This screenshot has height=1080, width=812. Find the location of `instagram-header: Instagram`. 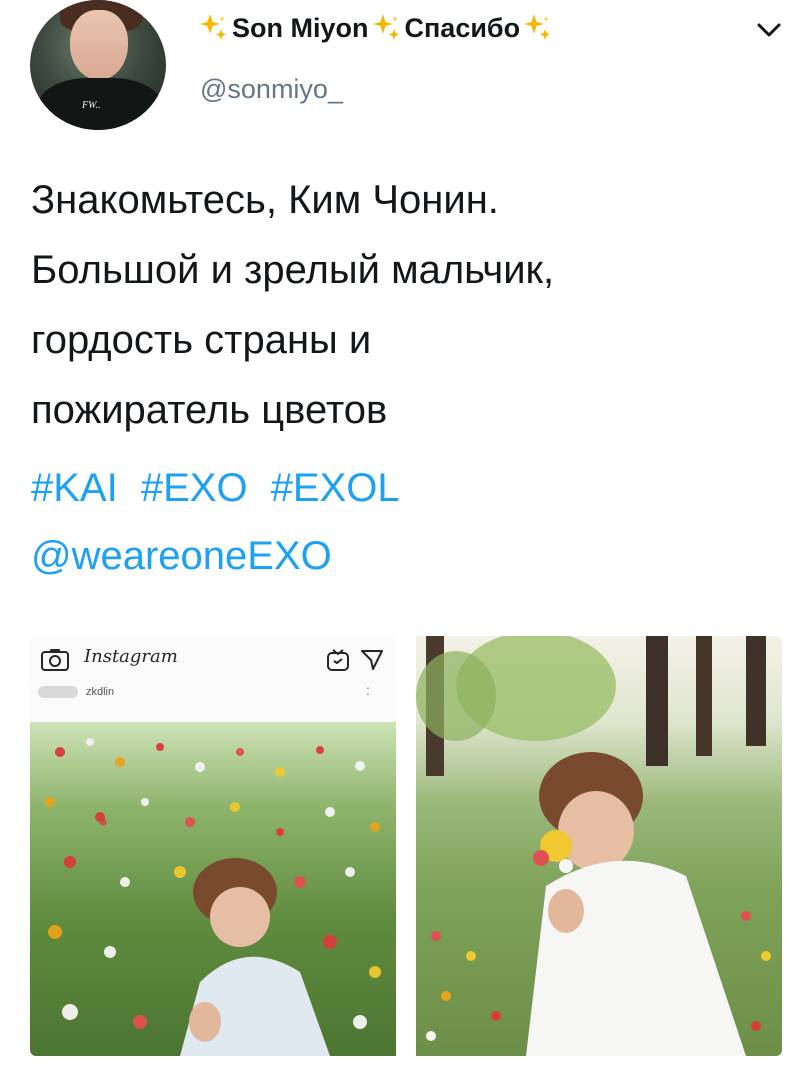

instagram-header: Instagram is located at coordinates (213, 659).